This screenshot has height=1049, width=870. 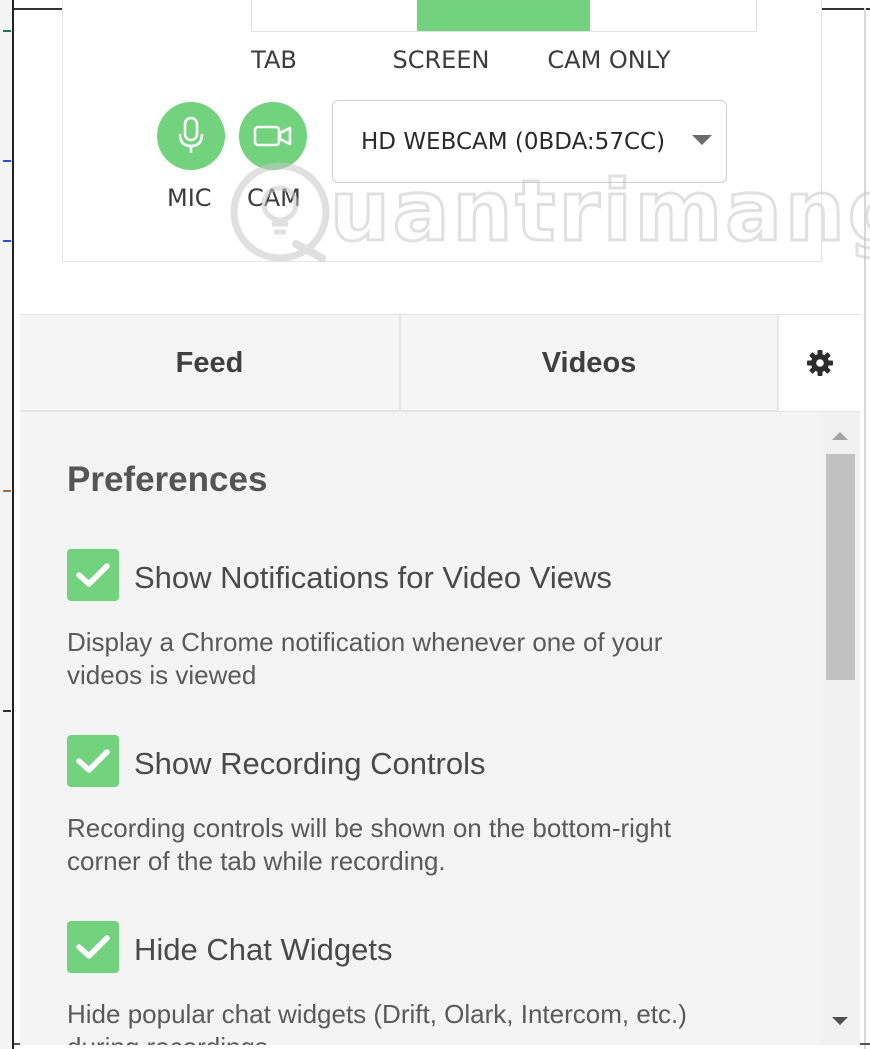 What do you see at coordinates (840, 436) in the screenshot?
I see `scroll-up-arrow-icon` at bounding box center [840, 436].